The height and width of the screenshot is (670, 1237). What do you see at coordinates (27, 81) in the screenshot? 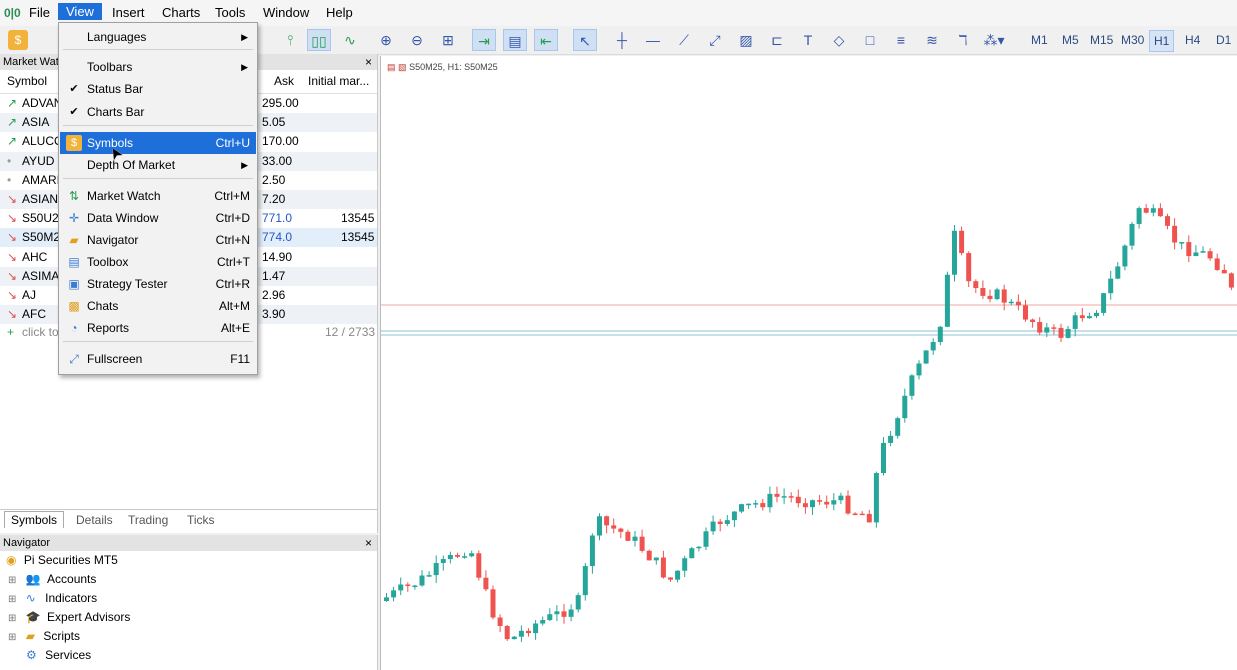
I see `column-symbol: Symbol` at bounding box center [27, 81].